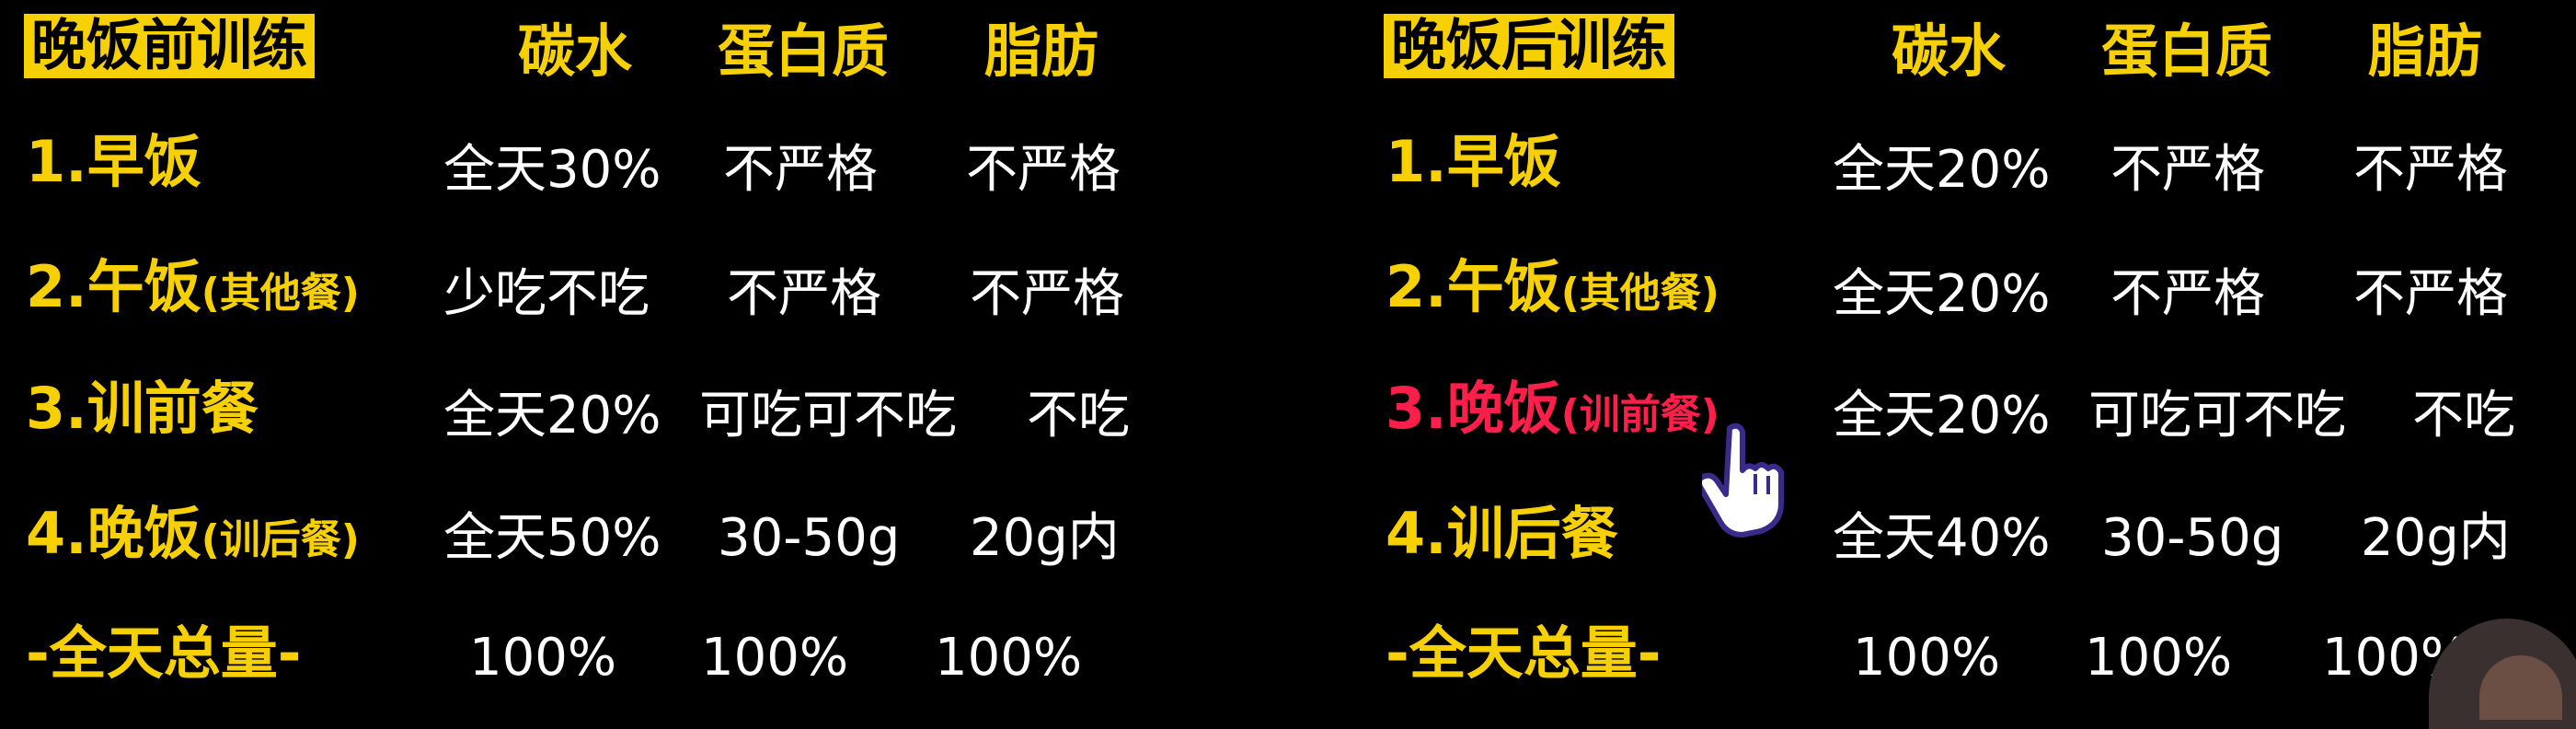  What do you see at coordinates (193, 286) in the screenshot?
I see `left-row-label: 2.午饭(其他餐)` at bounding box center [193, 286].